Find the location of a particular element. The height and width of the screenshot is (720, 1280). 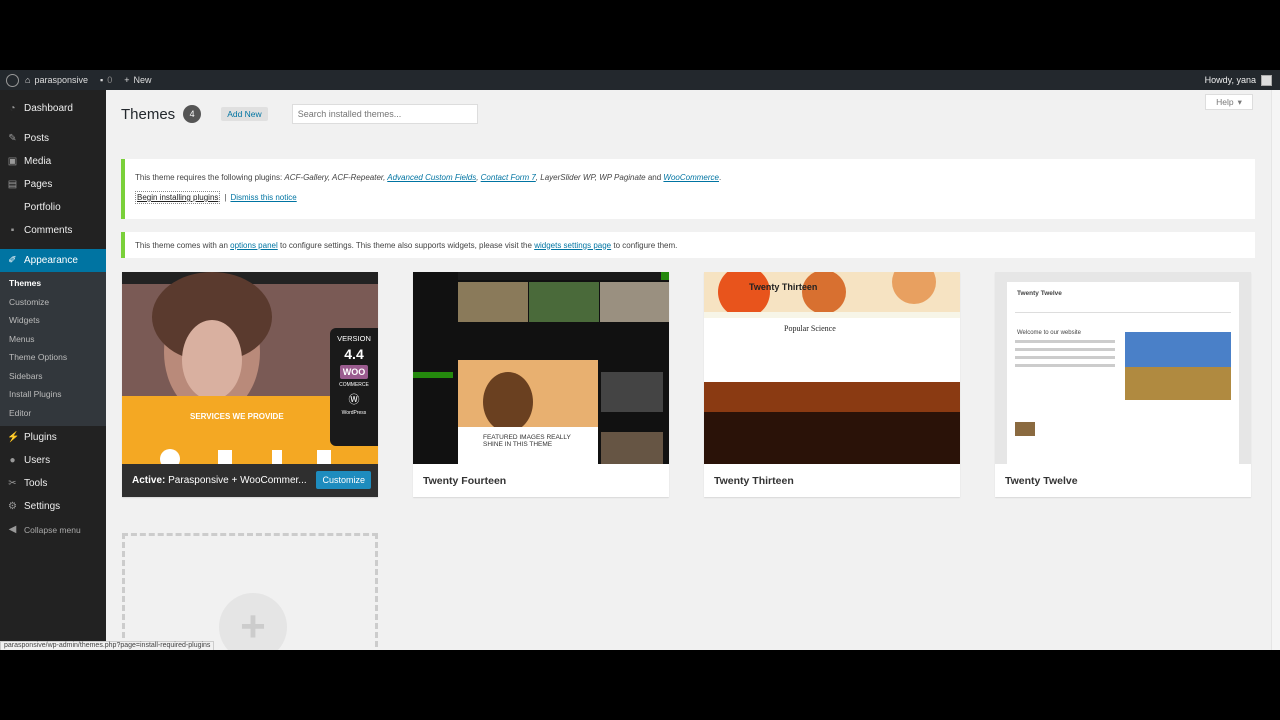

my-account-link: Howdy, yana is located at coordinates (1242, 80).